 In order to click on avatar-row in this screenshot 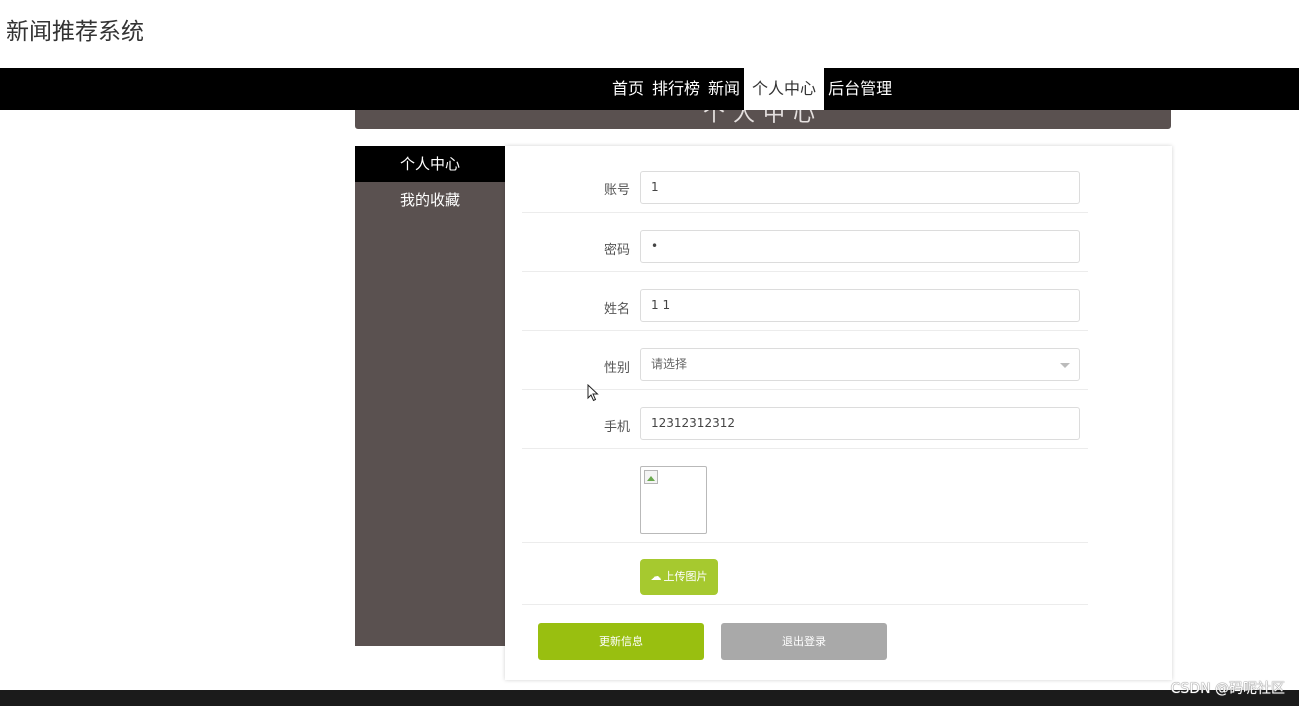, I will do `click(805, 496)`.